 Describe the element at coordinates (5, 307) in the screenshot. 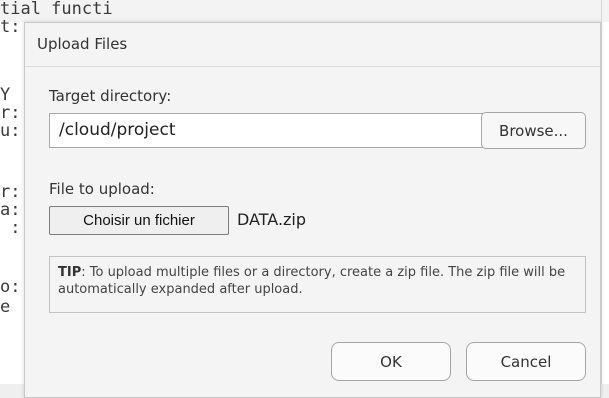

I see `editor-code-line: e` at that location.